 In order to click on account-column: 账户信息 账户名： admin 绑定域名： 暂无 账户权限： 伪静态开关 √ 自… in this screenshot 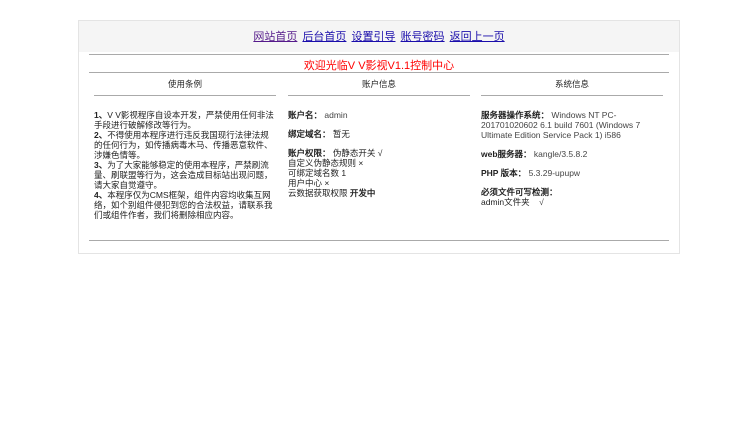, I will do `click(379, 138)`.